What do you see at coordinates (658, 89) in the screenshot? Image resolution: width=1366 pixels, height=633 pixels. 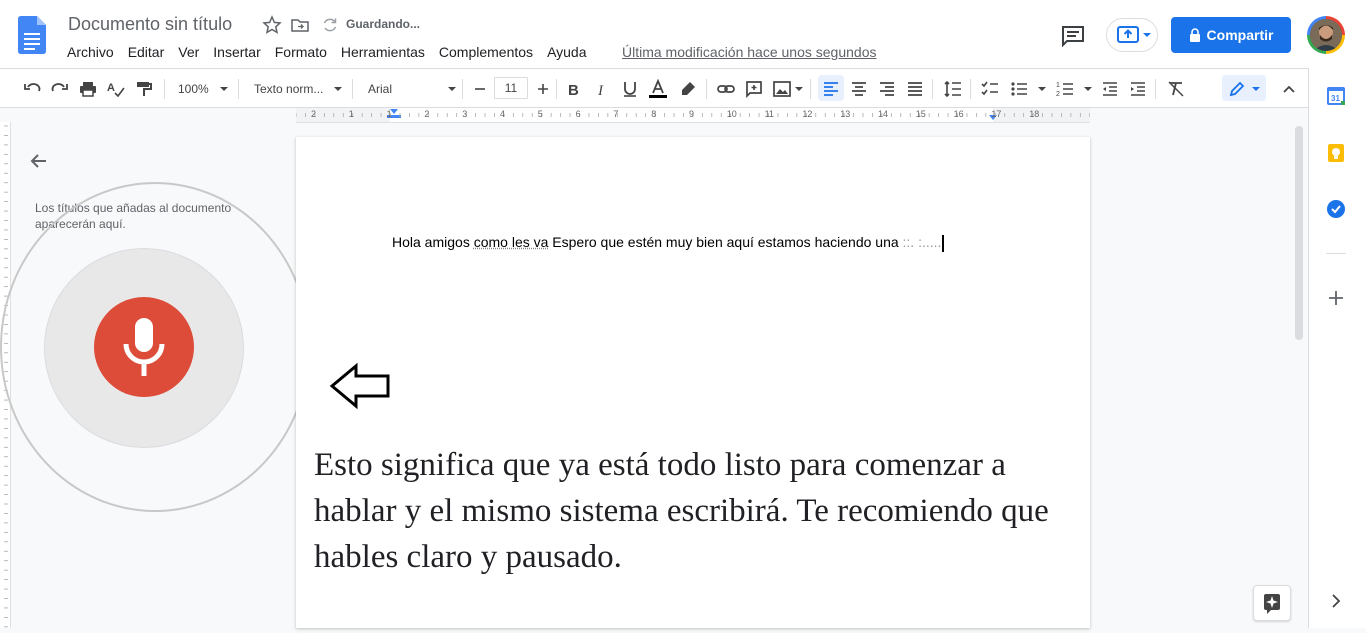 I see `text-color-icon` at bounding box center [658, 89].